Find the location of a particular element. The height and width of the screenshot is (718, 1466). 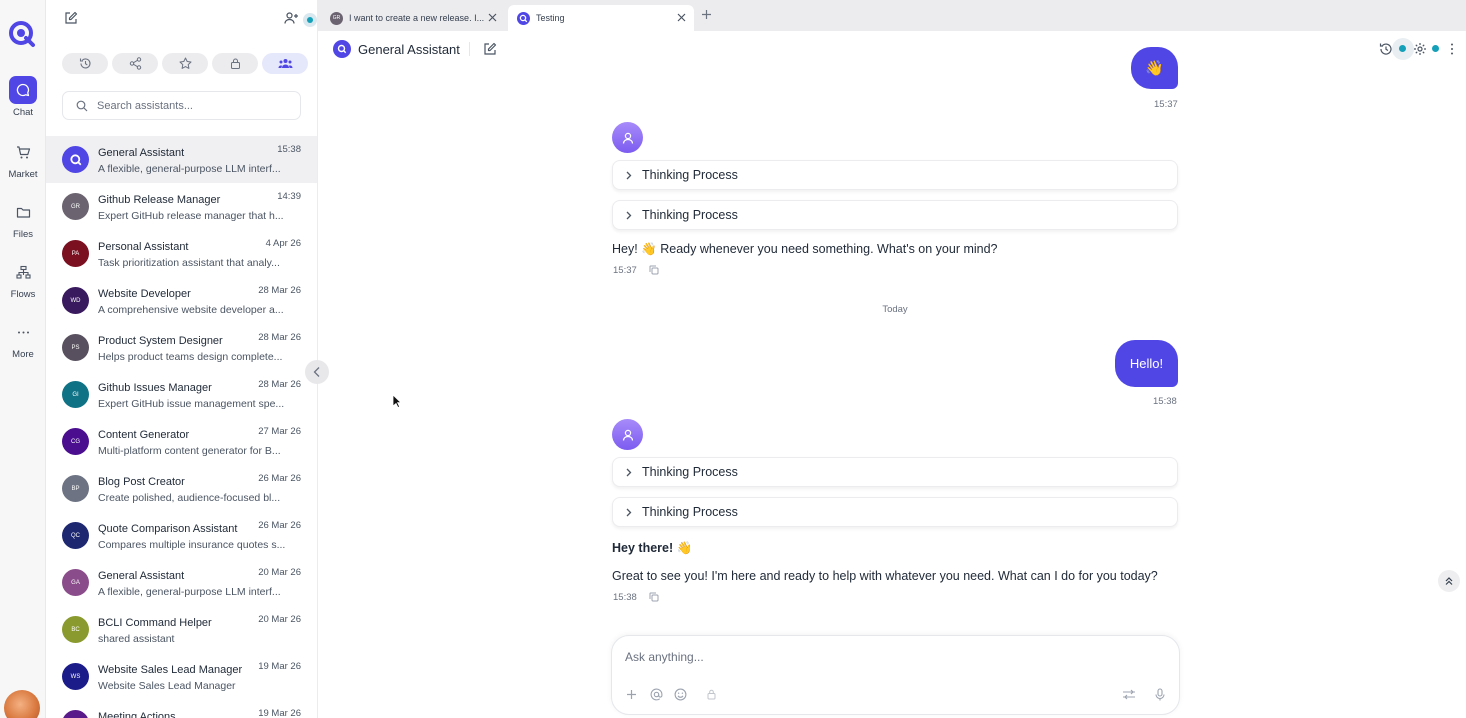

user-message: Hello! is located at coordinates (1146, 363).